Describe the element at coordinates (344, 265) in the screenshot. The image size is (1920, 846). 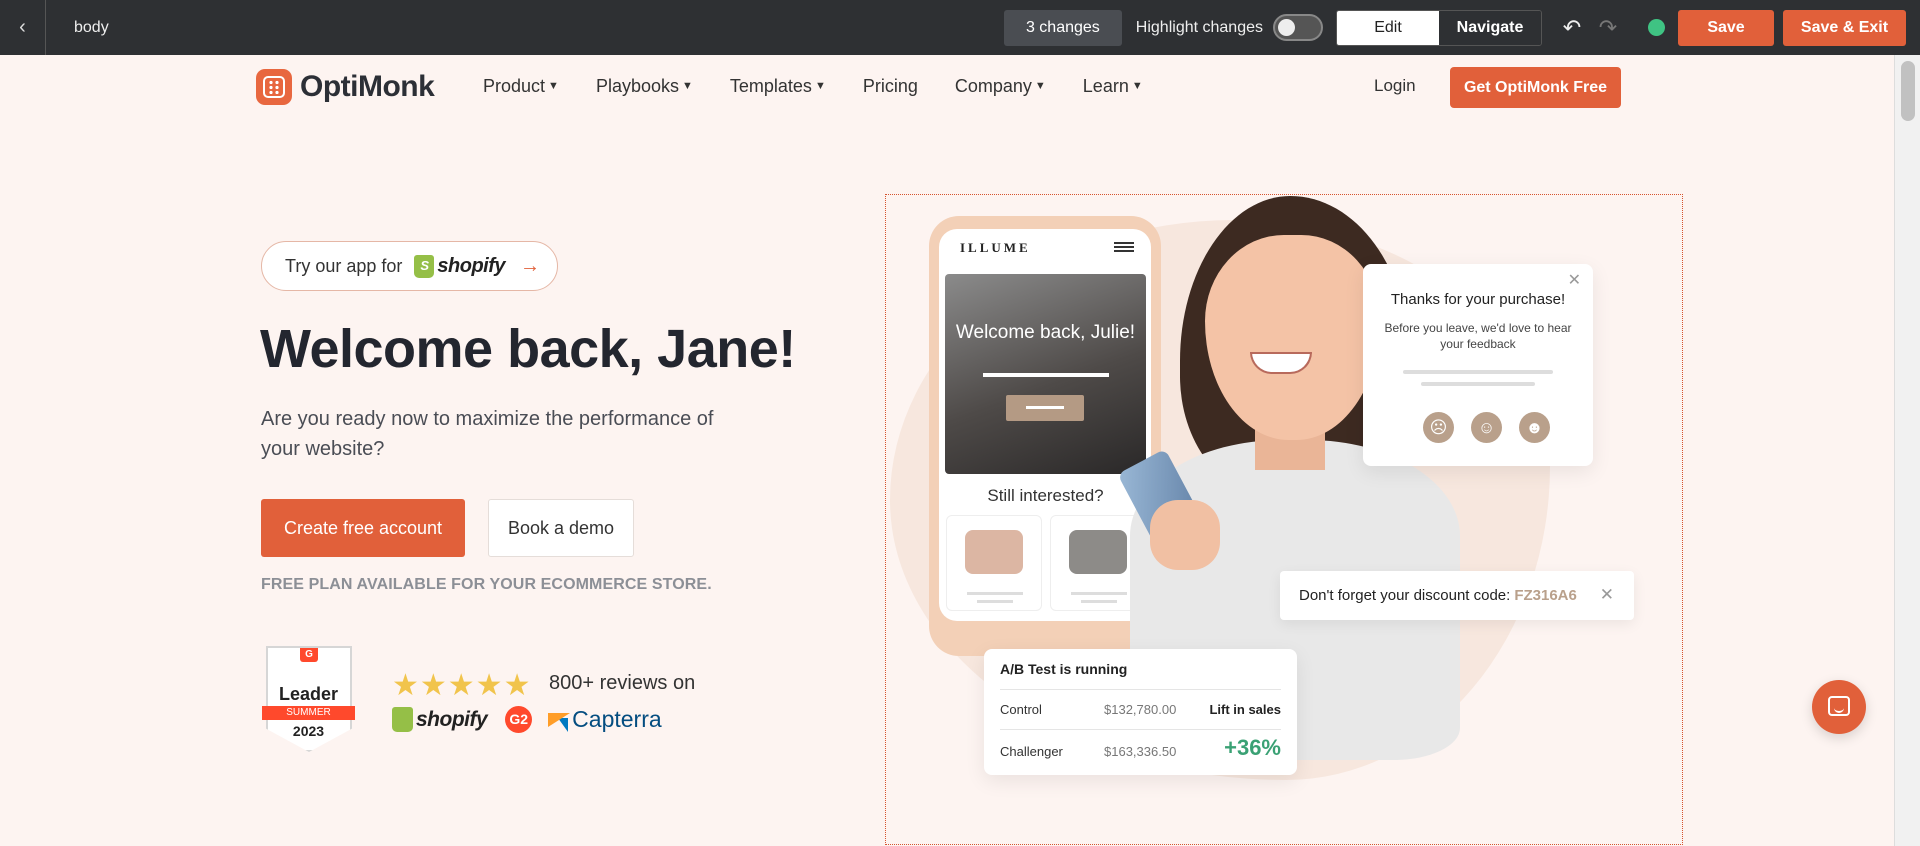
I see `try-app-label: Try our app for` at that location.